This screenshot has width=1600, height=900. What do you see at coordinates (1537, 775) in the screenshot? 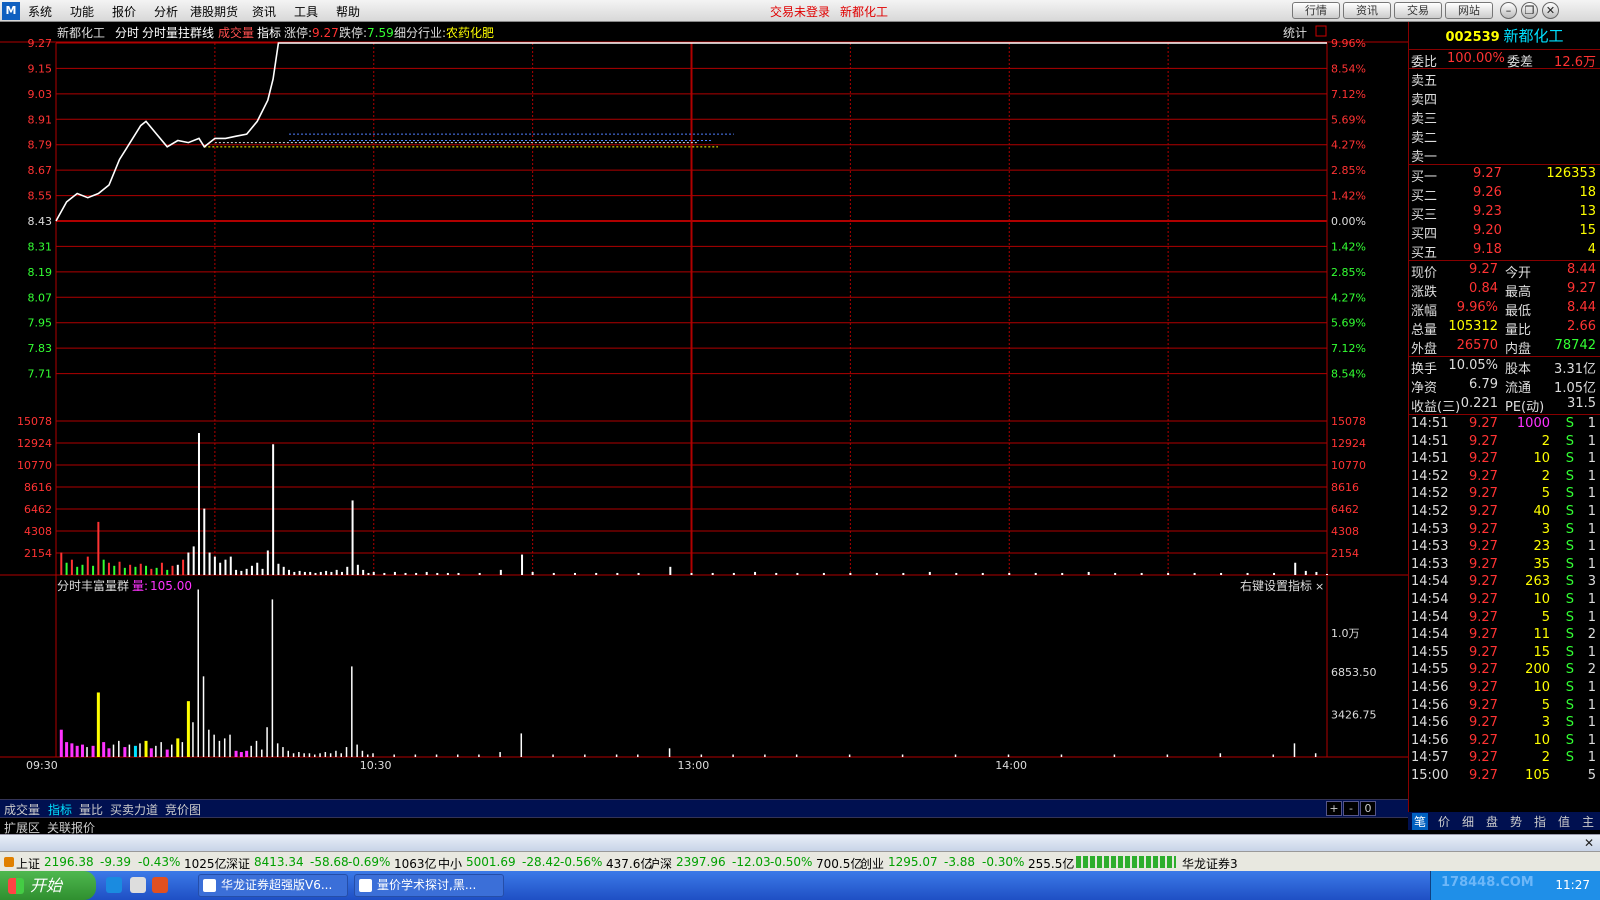
I see `tick-volume: 105` at bounding box center [1537, 775].